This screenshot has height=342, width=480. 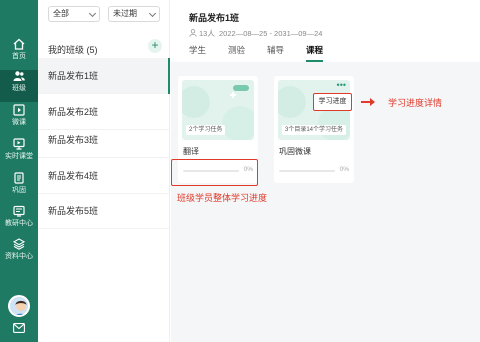 I want to click on avatar-icon, so click(x=19, y=306).